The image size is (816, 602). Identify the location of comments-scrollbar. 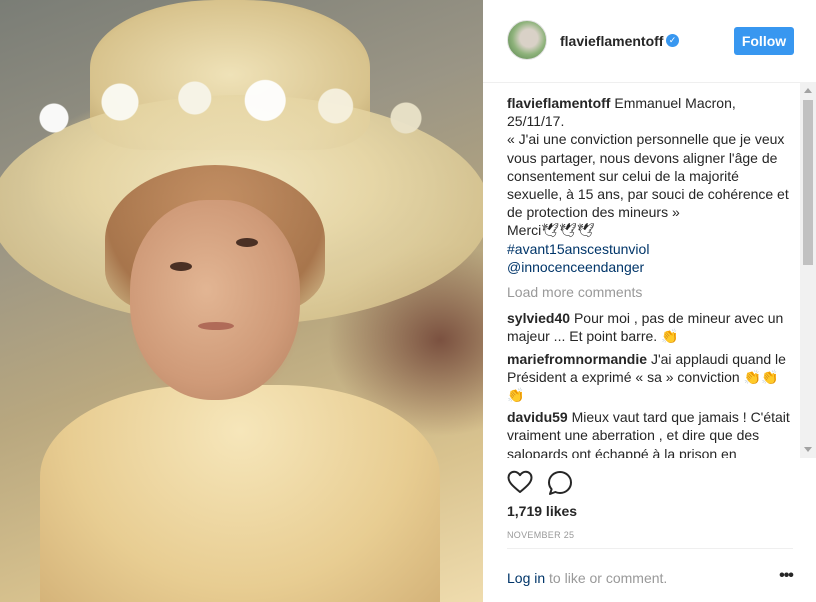
(808, 270).